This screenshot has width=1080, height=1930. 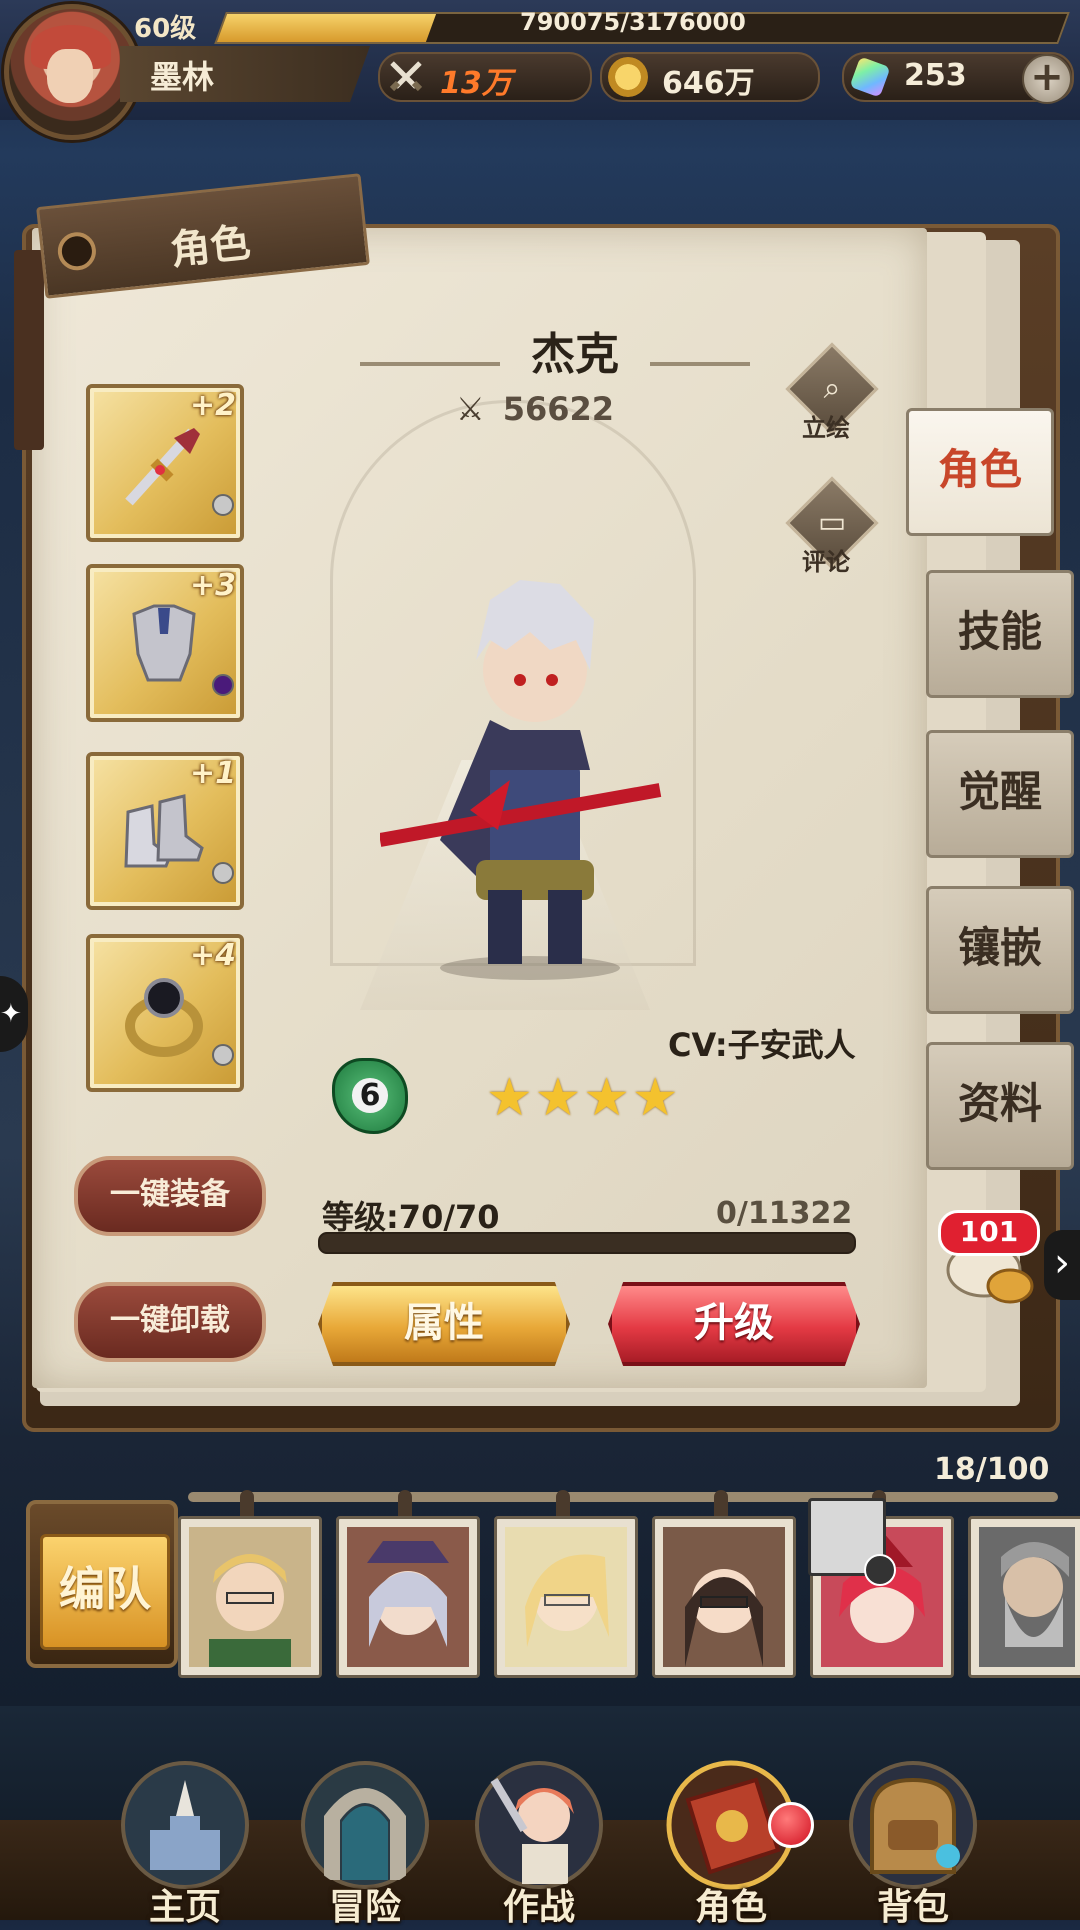 I want to click on add-gems-button: +, so click(x=1047, y=79).